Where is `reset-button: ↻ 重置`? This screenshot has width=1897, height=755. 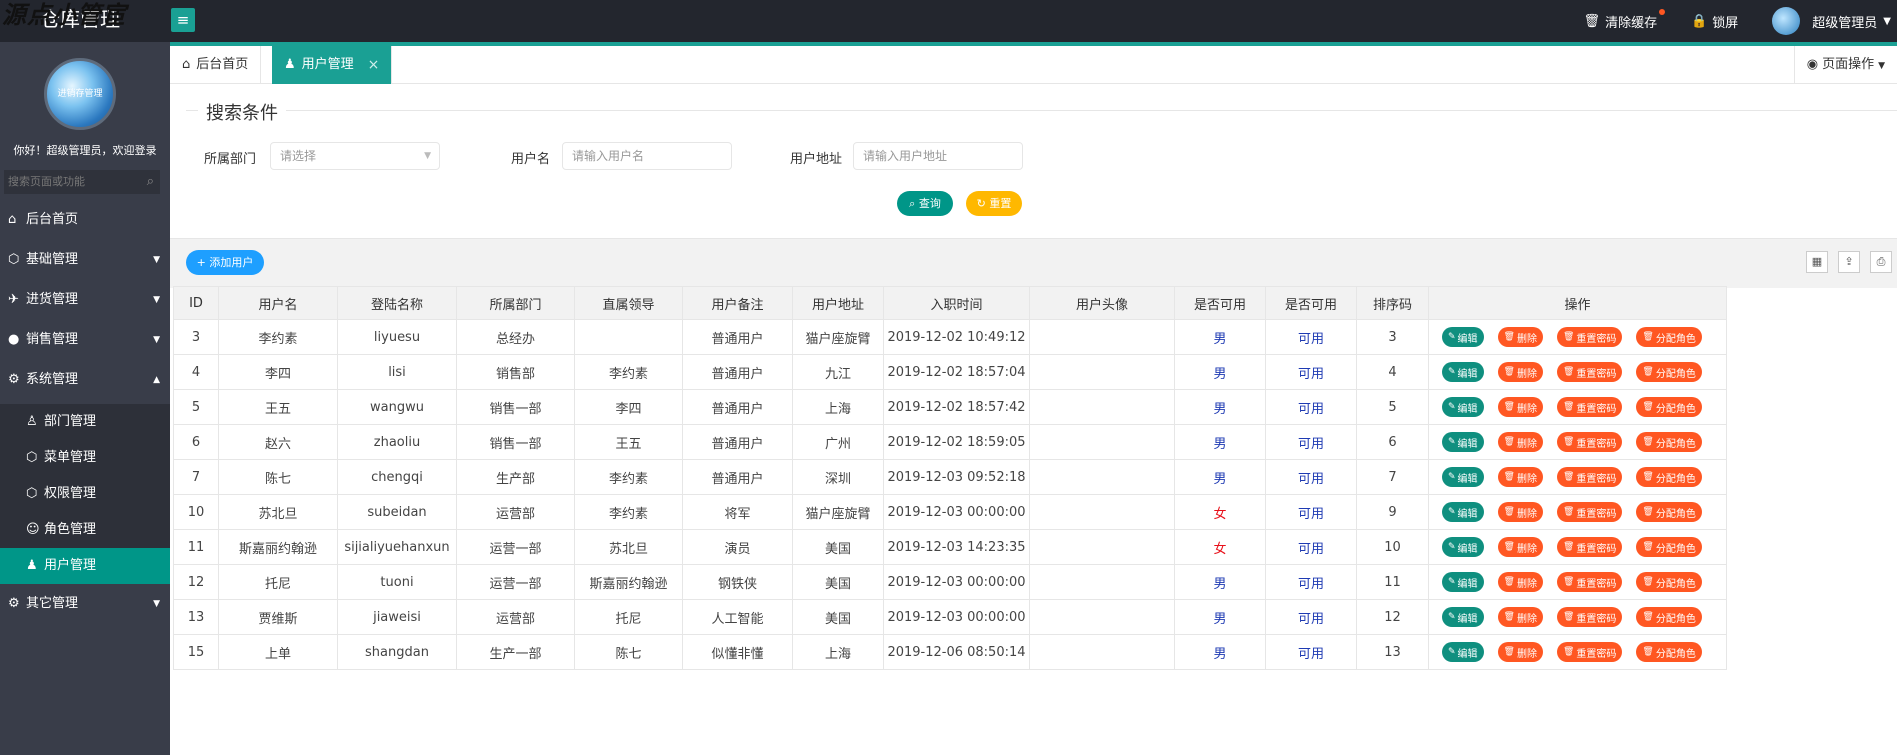 reset-button: ↻ 重置 is located at coordinates (994, 203).